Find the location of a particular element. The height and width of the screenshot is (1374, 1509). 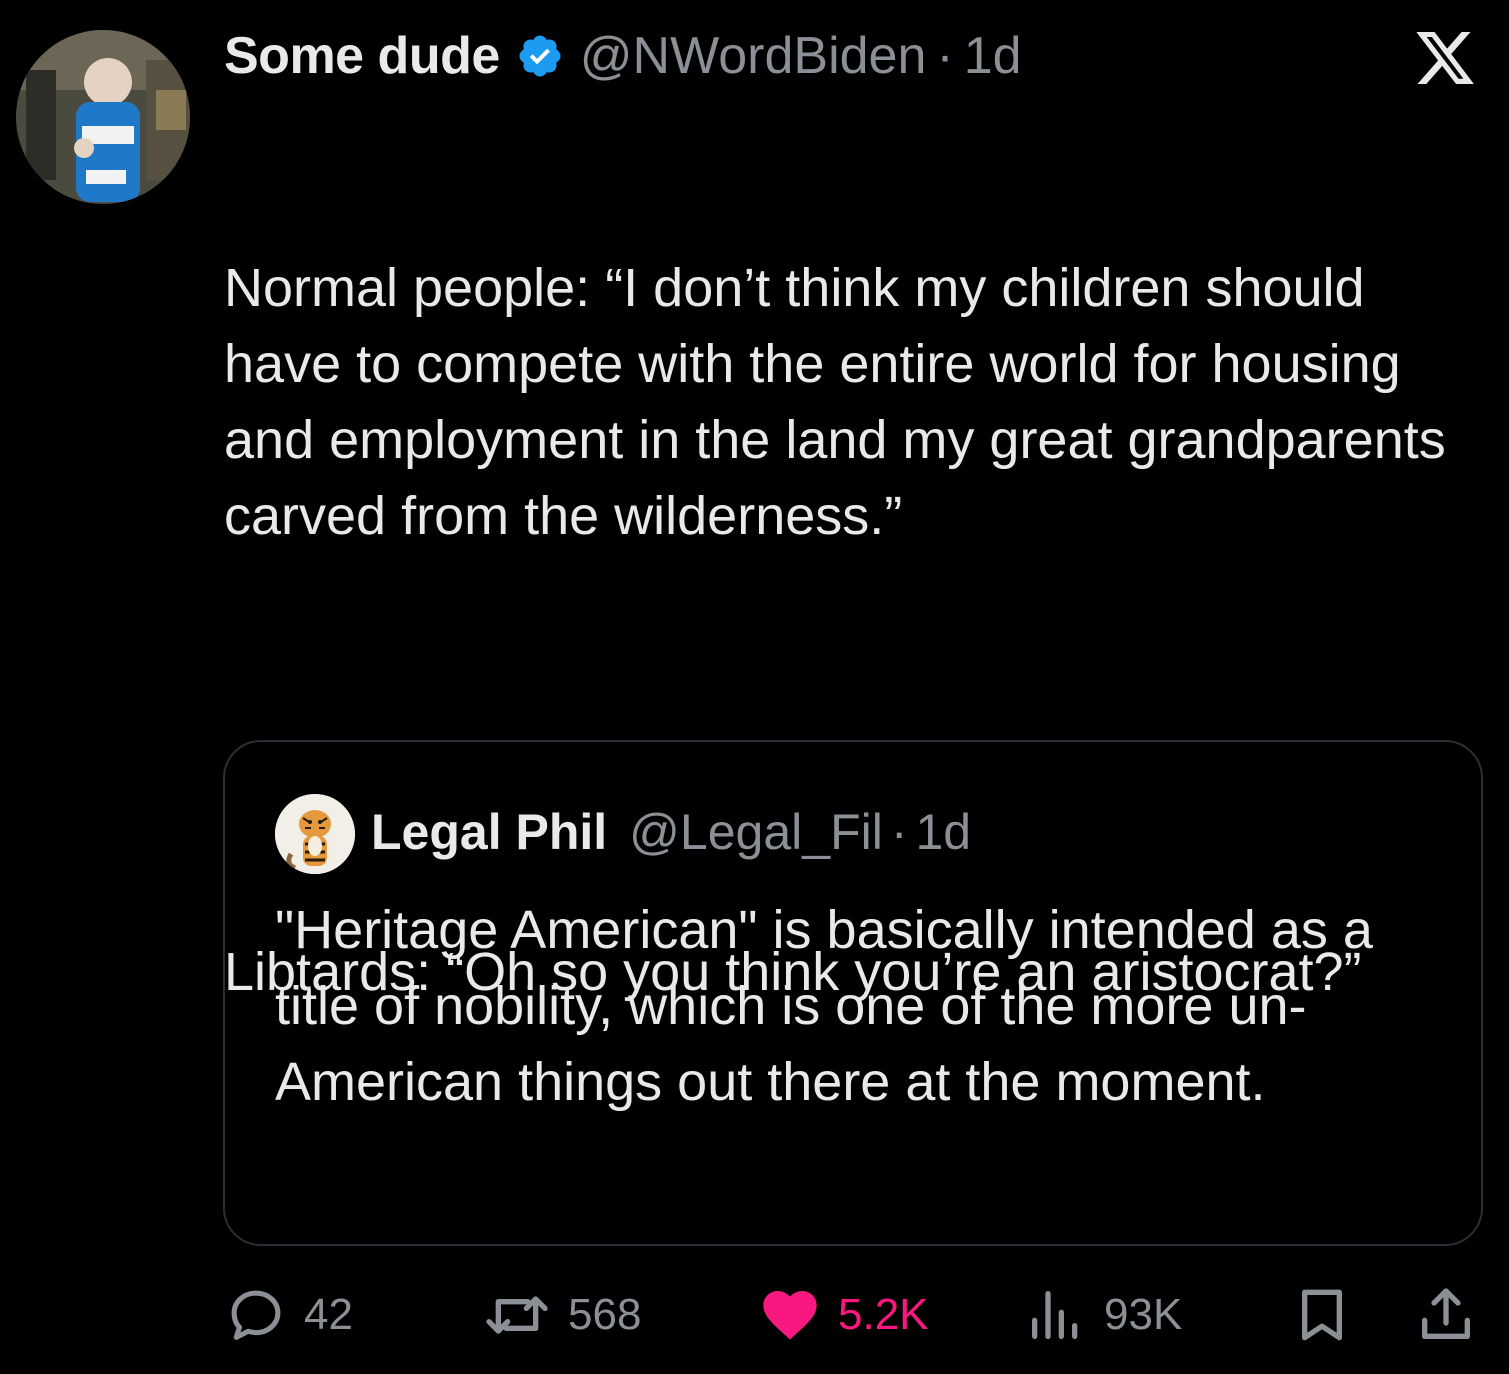

reply-icon is located at coordinates (256, 1315).